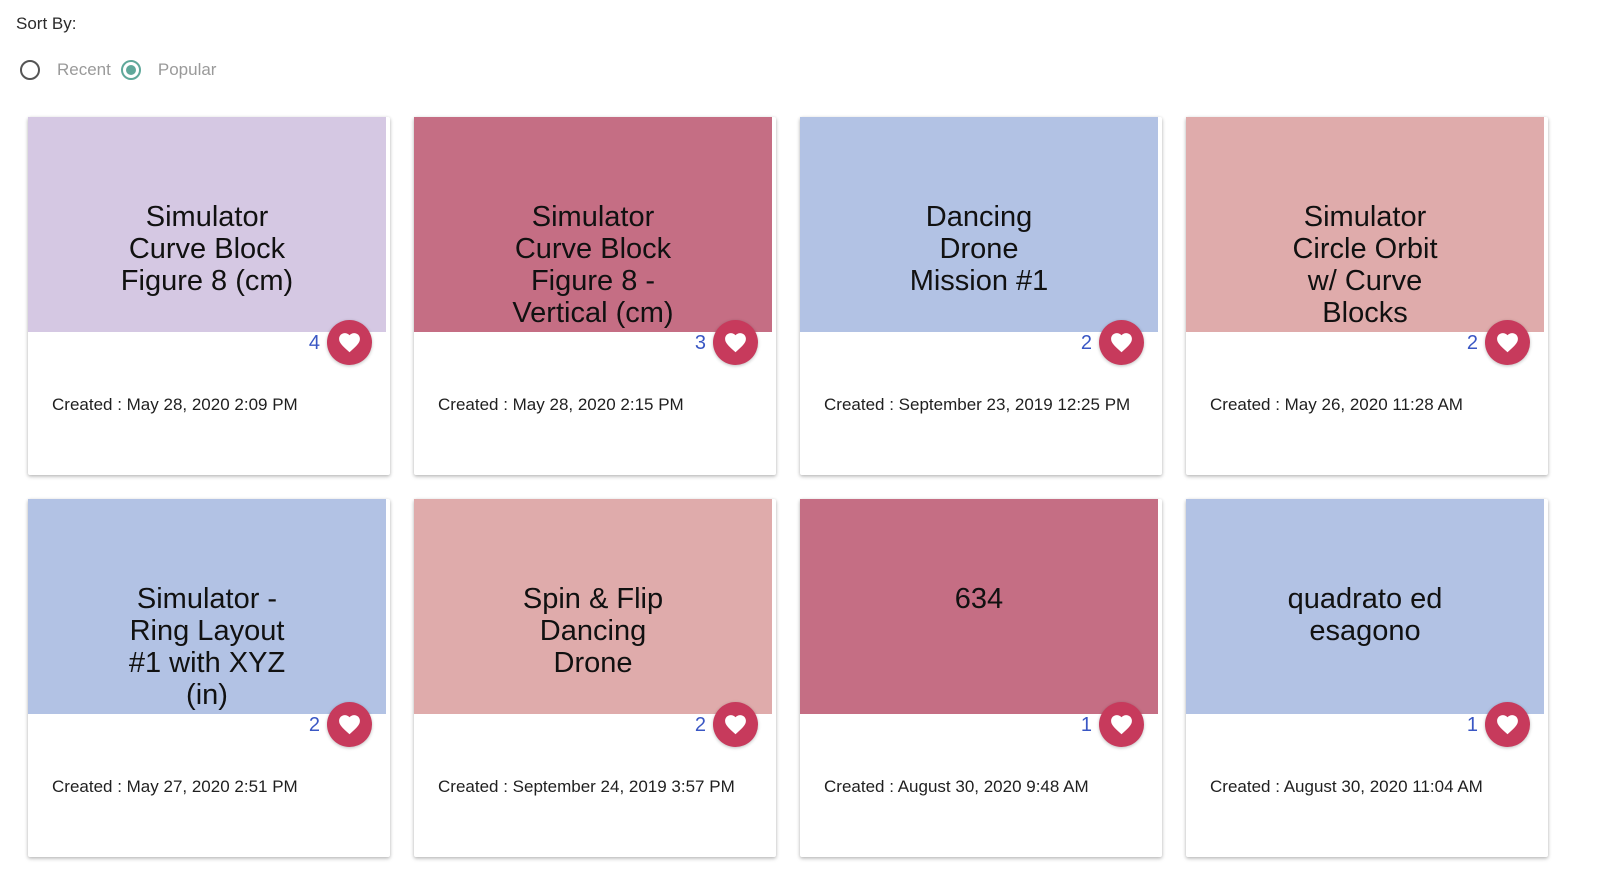  I want to click on sort-by-label: Sort By:, so click(46, 23).